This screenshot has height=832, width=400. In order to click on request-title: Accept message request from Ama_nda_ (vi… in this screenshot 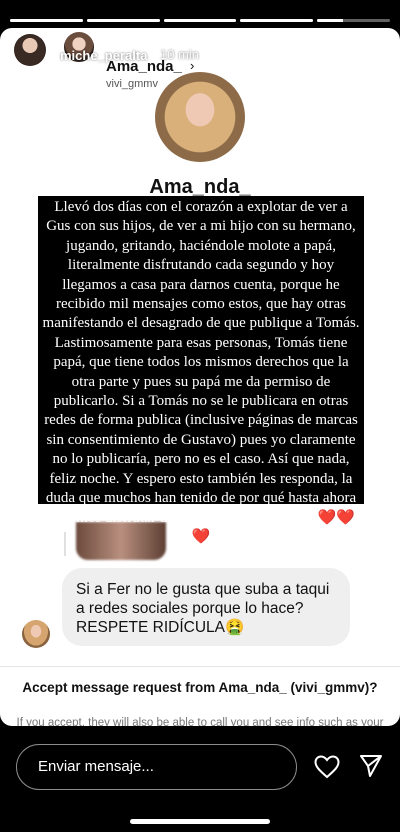, I will do `click(200, 687)`.